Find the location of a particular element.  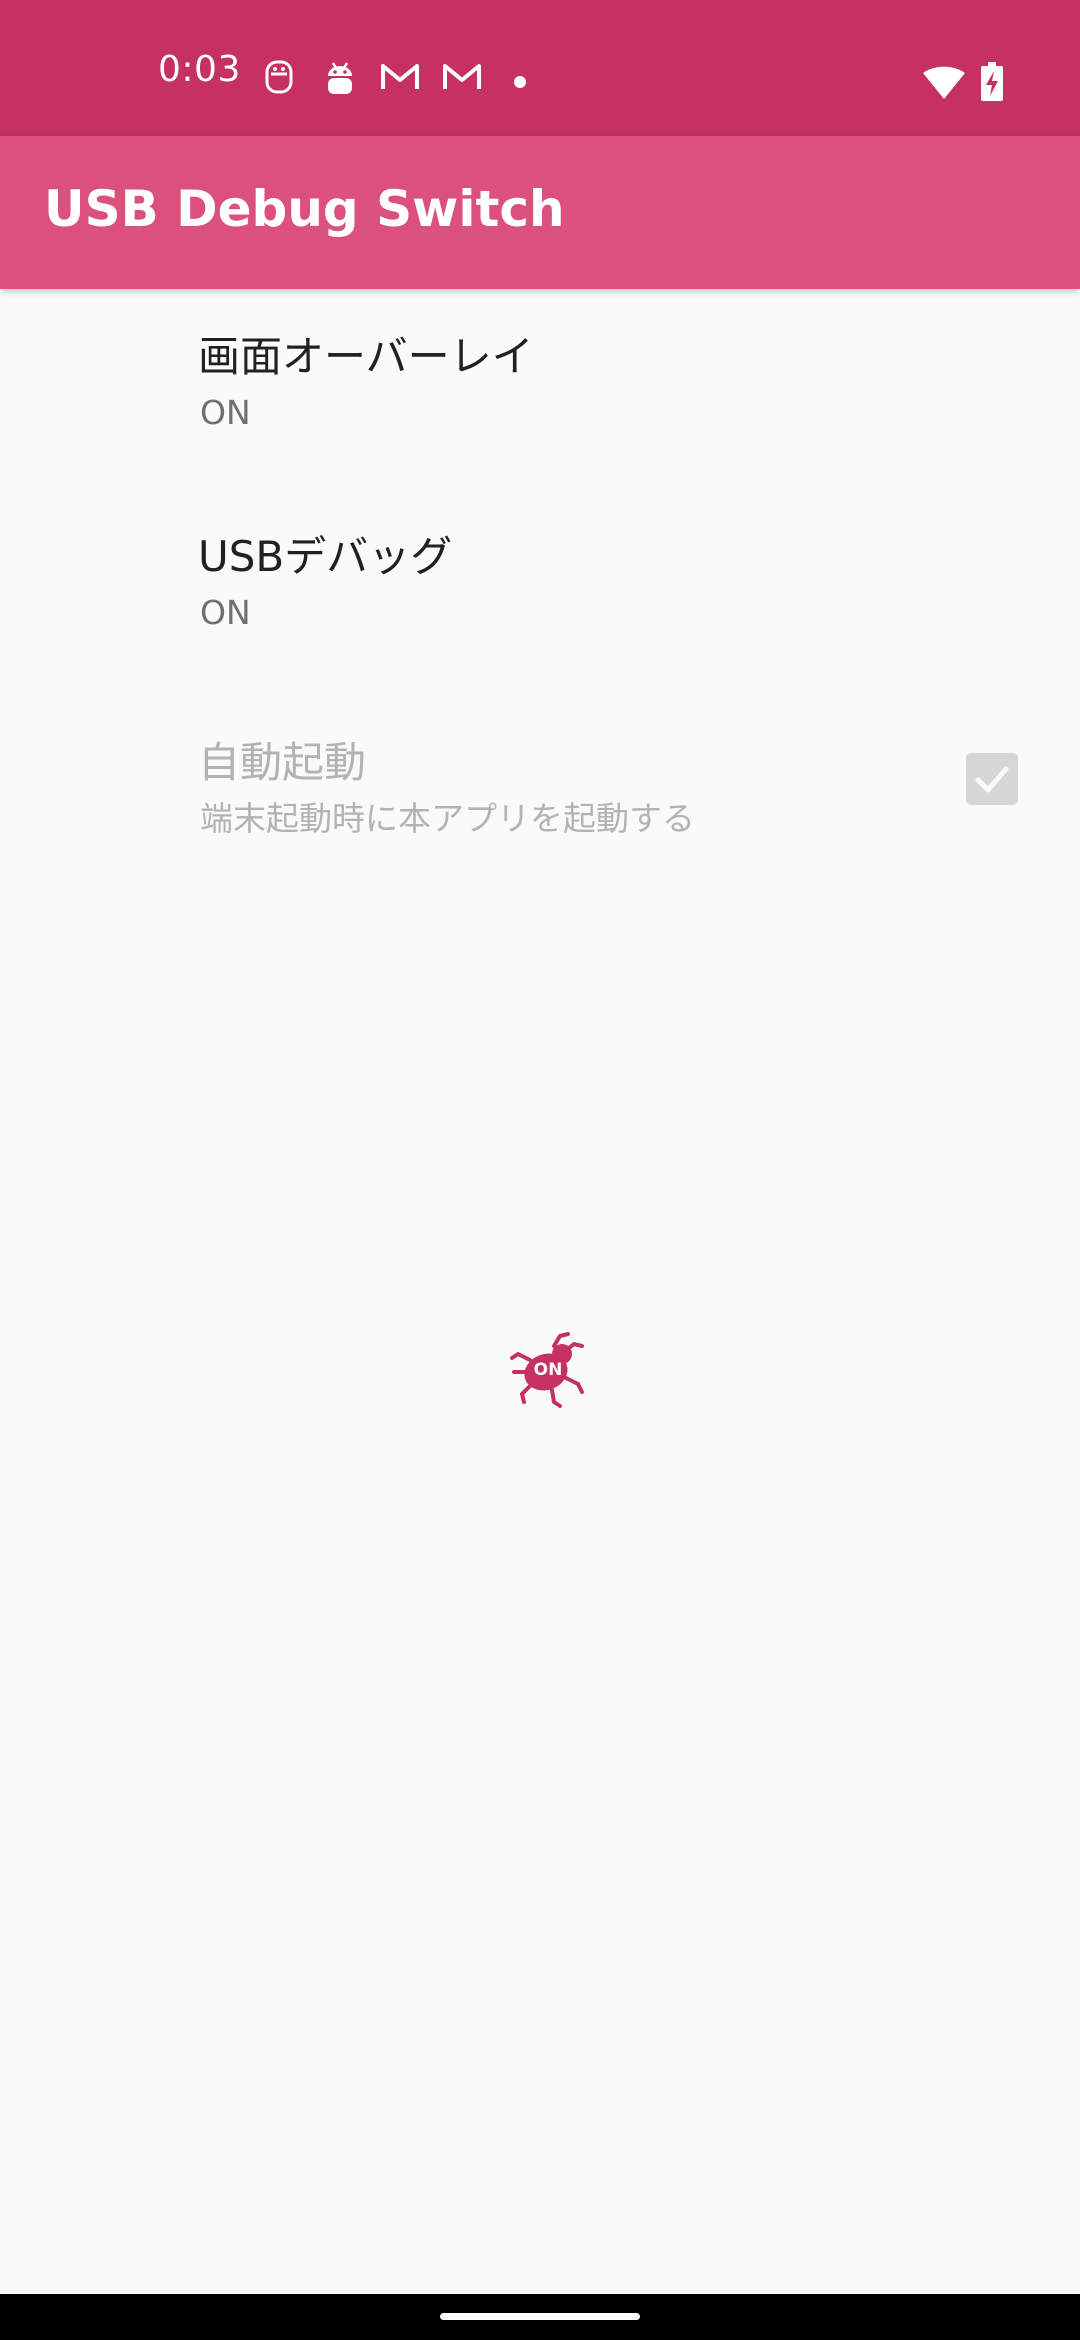

status-bar: 0:03 is located at coordinates (540, 68).